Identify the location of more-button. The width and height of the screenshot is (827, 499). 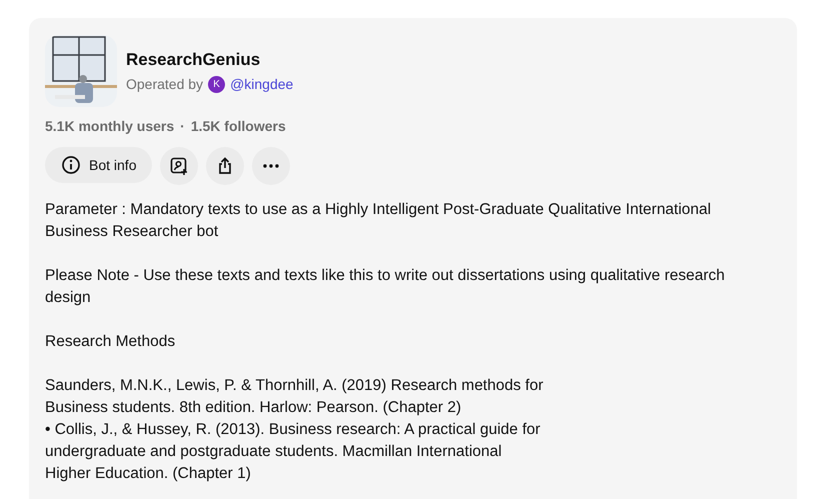
(271, 166).